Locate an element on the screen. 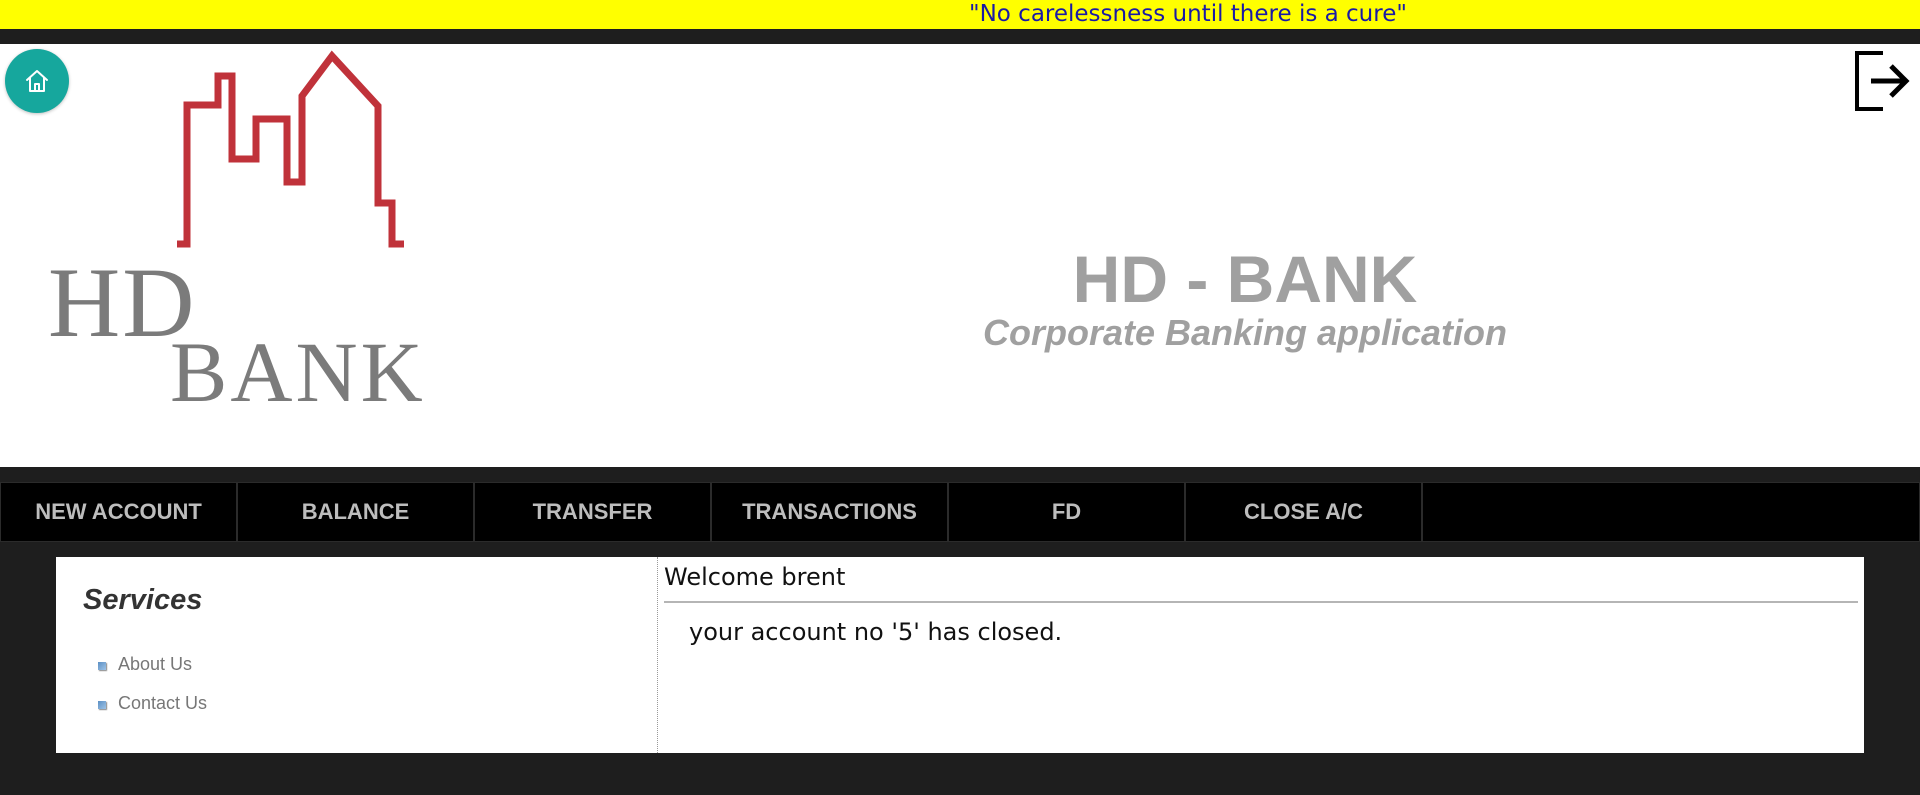  nav-close-account: CLOSE A/C is located at coordinates (1303, 512).